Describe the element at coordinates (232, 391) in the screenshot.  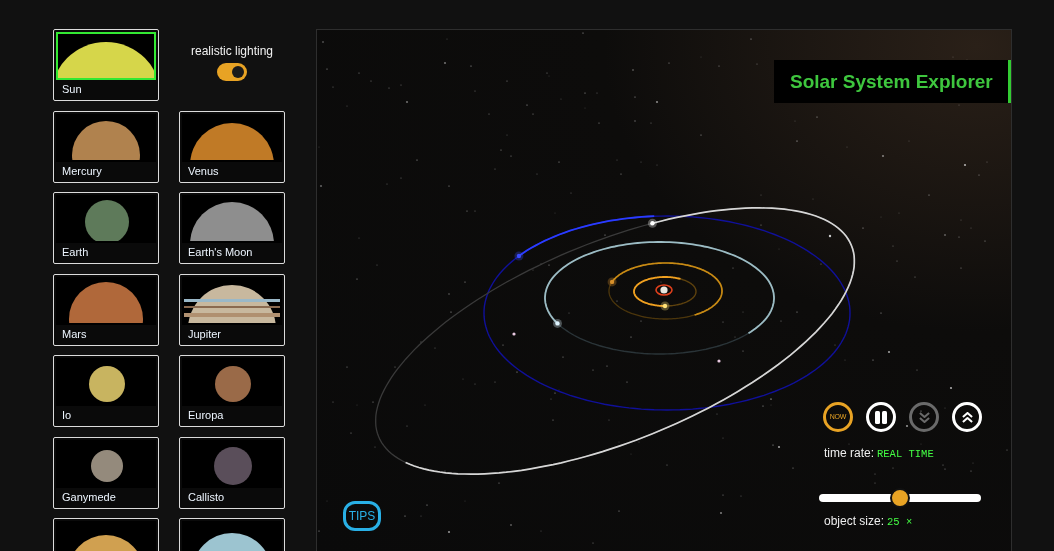
I see `object-tile: Europa` at that location.